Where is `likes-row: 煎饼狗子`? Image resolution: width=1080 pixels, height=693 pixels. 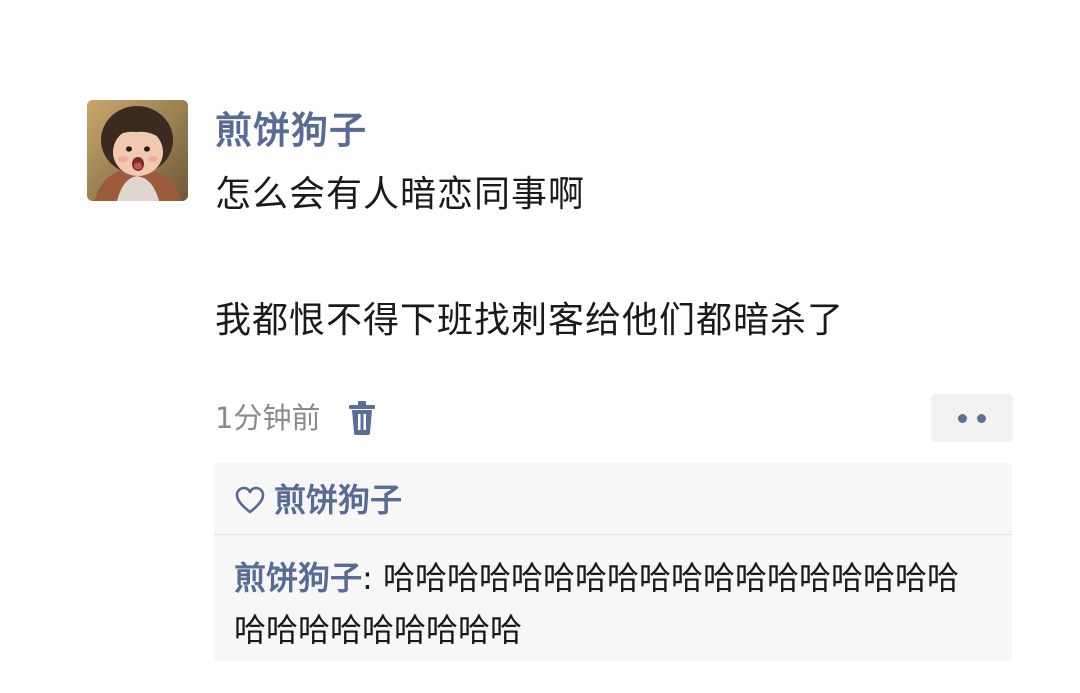 likes-row: 煎饼狗子 is located at coordinates (318, 500).